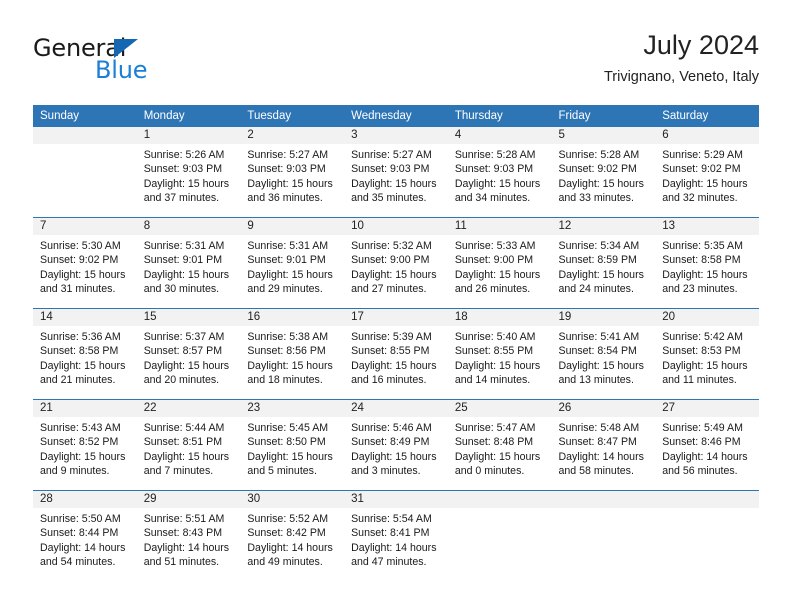  What do you see at coordinates (492, 379) in the screenshot?
I see `daylight-text-line2: and 14 minutes.` at bounding box center [492, 379].